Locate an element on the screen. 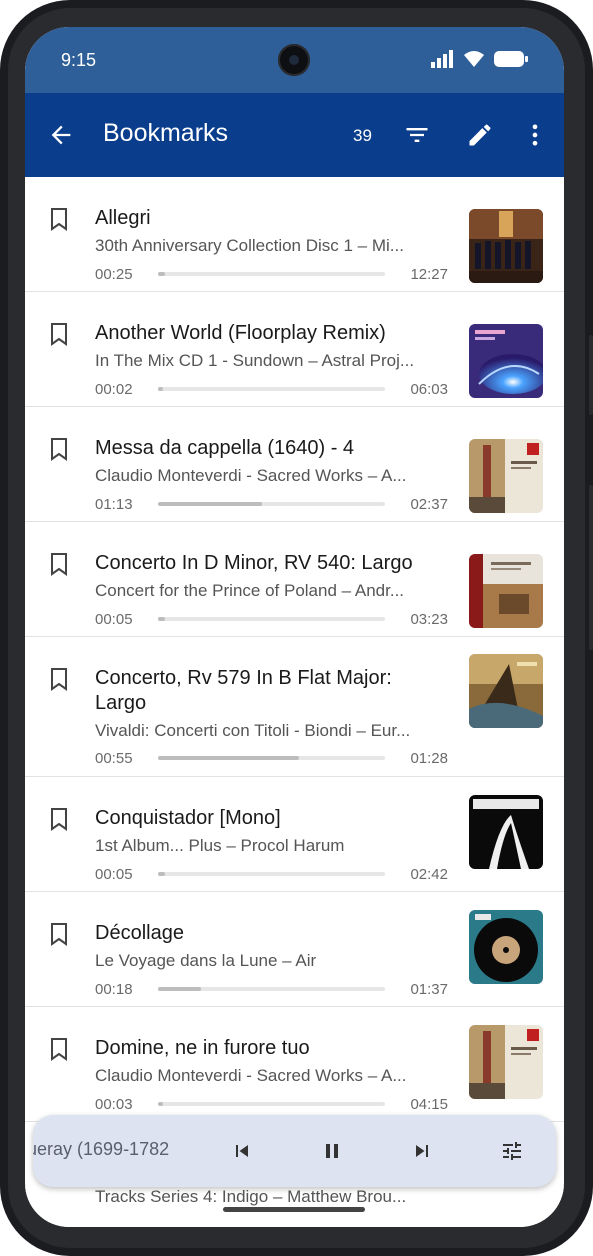 Image resolution: width=593 pixels, height=1256 pixels. power-button is located at coordinates (591, 375).